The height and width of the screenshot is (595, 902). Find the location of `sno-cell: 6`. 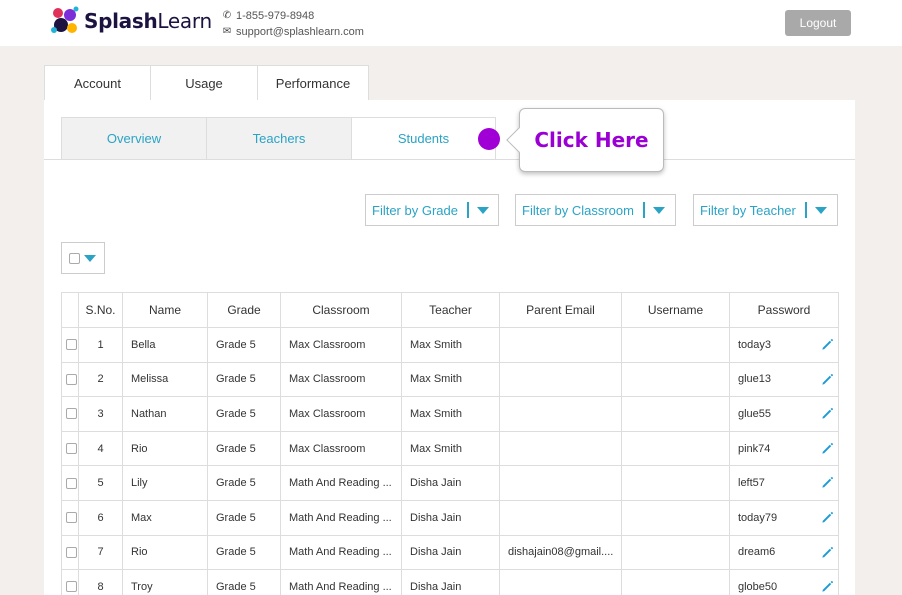

sno-cell: 6 is located at coordinates (100, 517).